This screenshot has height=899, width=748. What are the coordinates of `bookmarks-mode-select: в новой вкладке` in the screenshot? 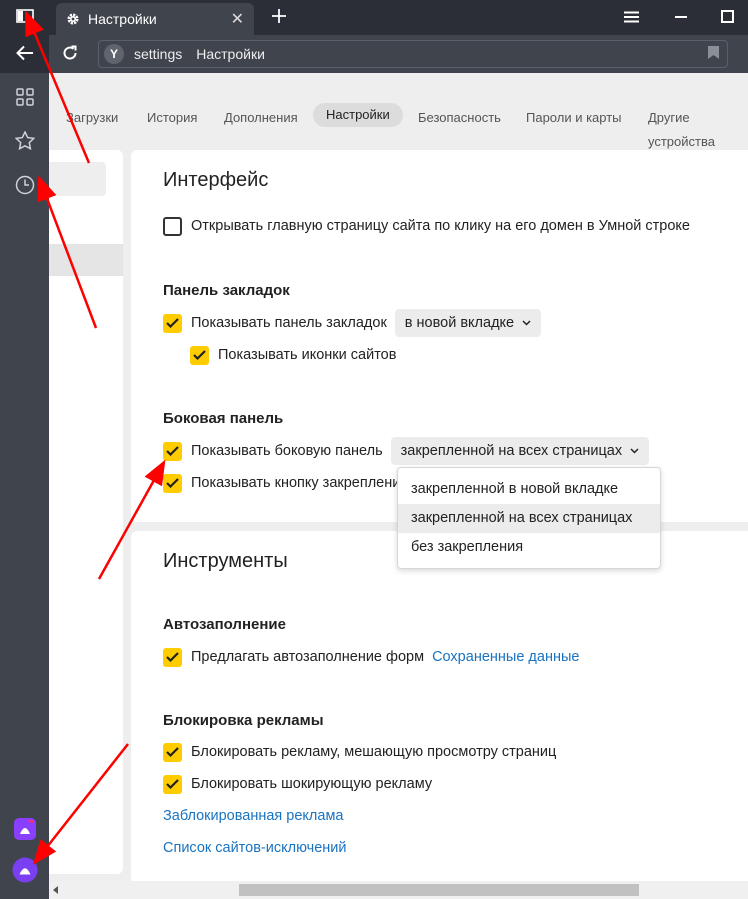 It's located at (468, 323).